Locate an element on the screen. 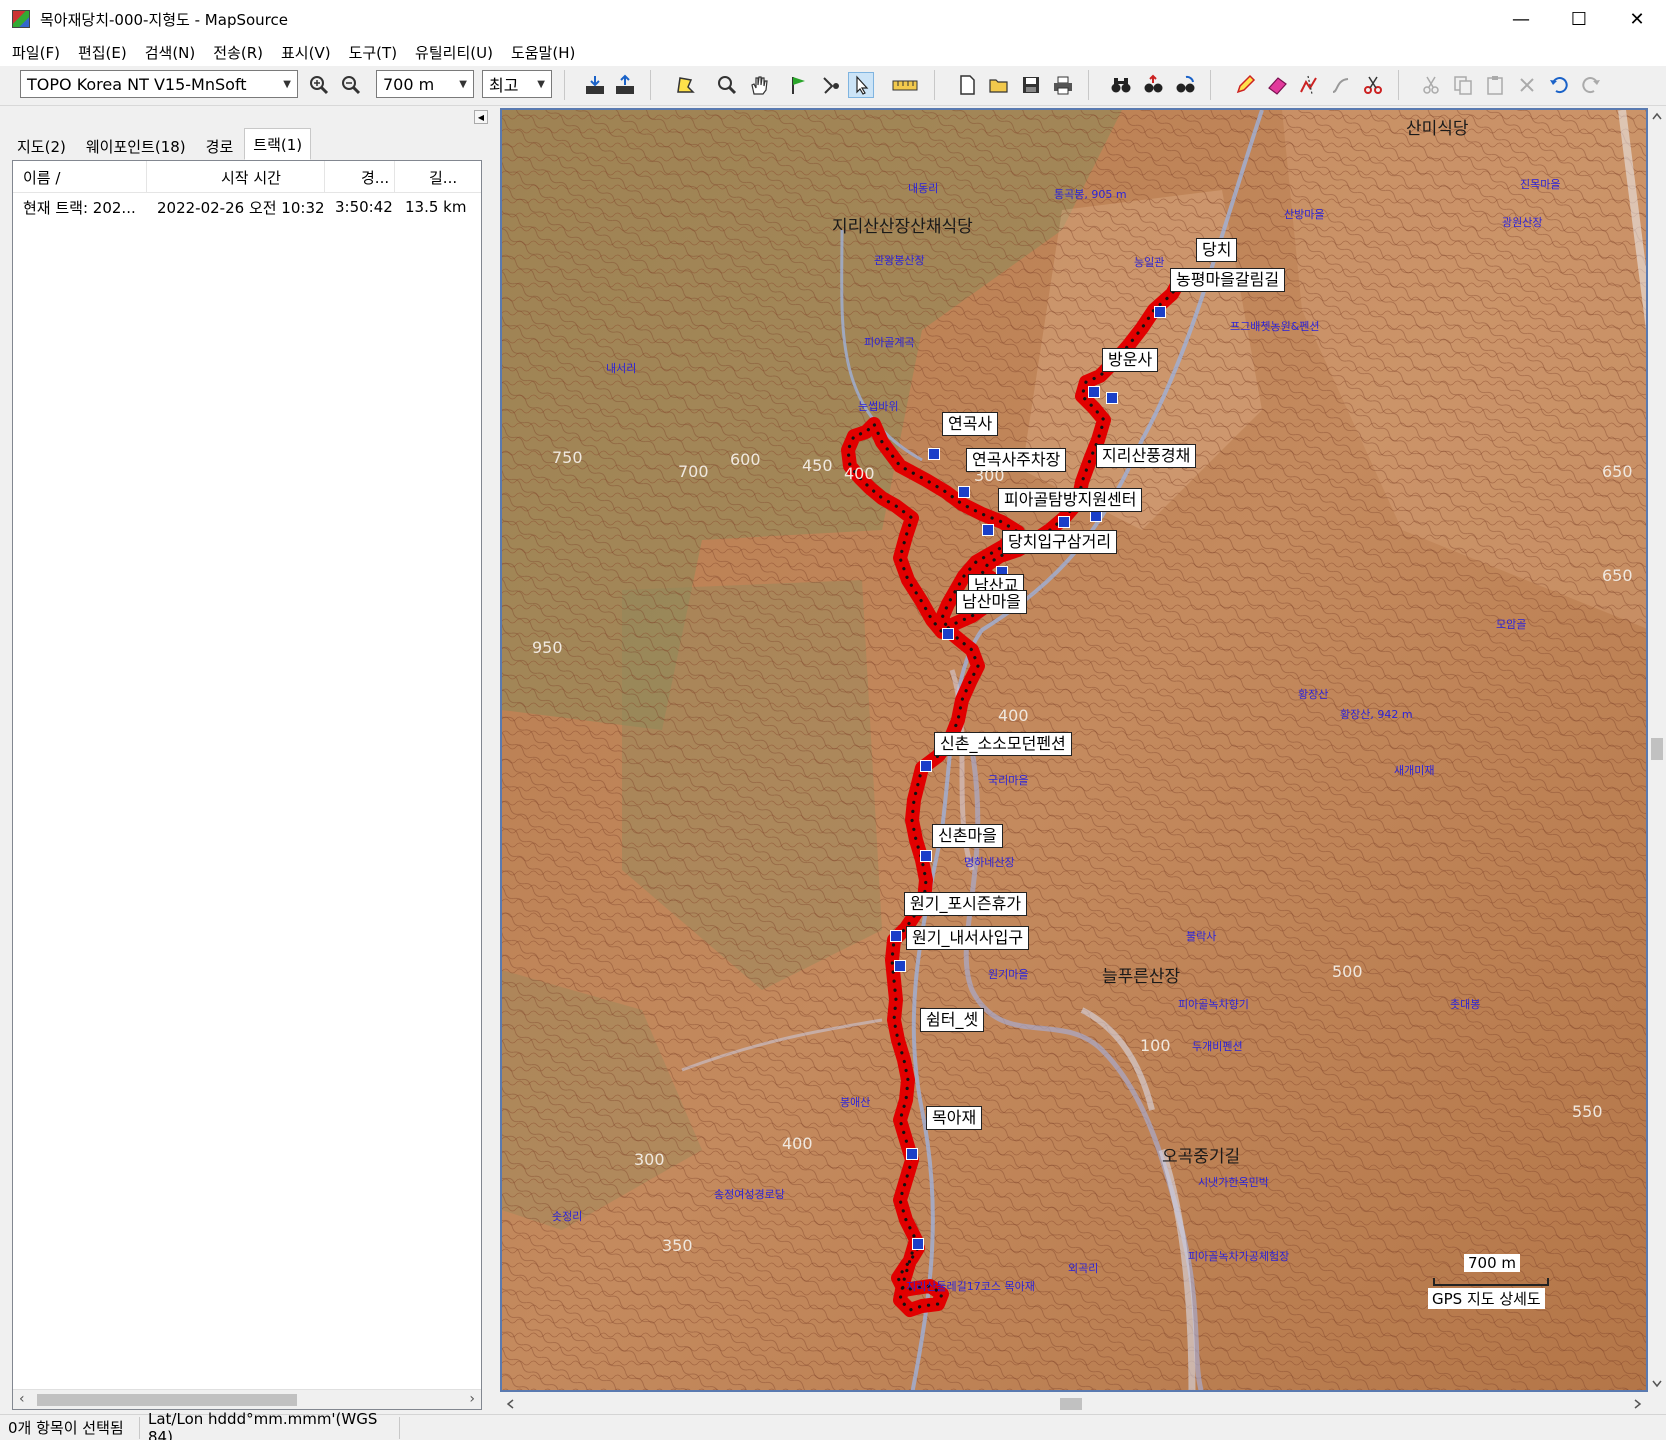  menu-edit: 편집(E) is located at coordinates (102, 52).